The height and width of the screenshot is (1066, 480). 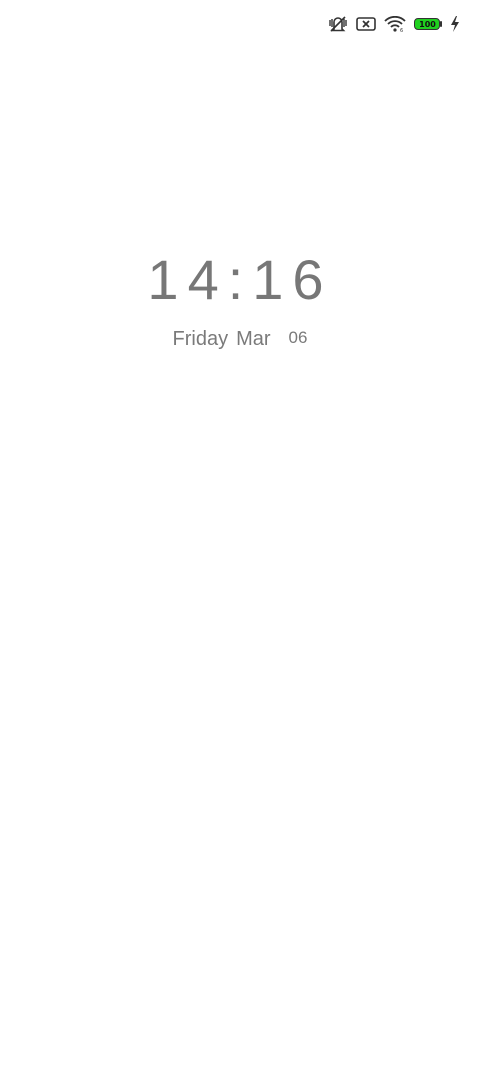 I want to click on date-day: Friday, so click(x=200, y=339).